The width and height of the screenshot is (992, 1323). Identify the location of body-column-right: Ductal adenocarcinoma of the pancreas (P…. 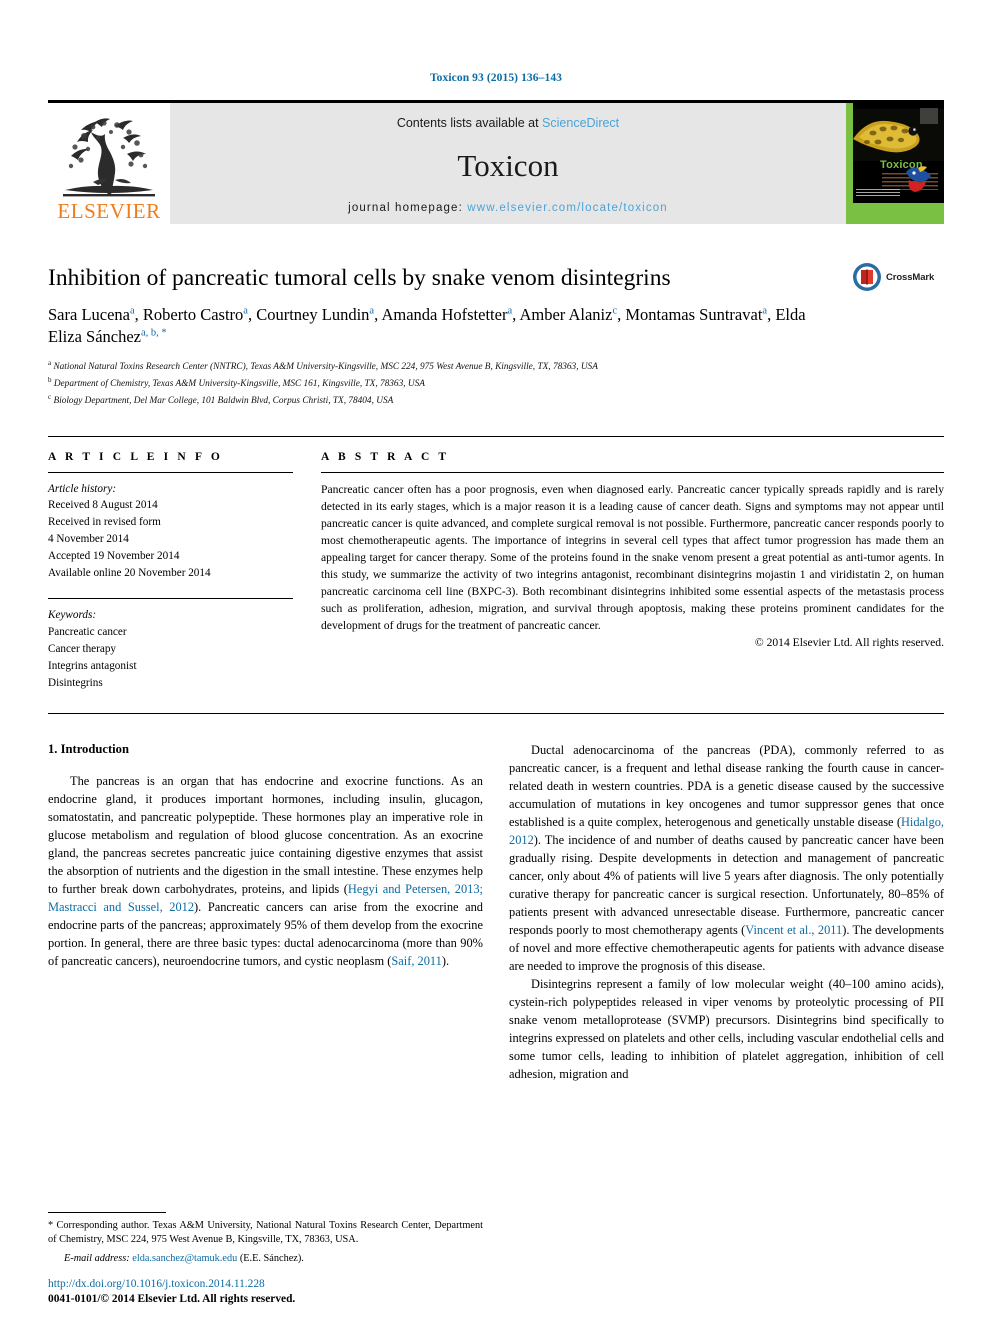
(726, 913).